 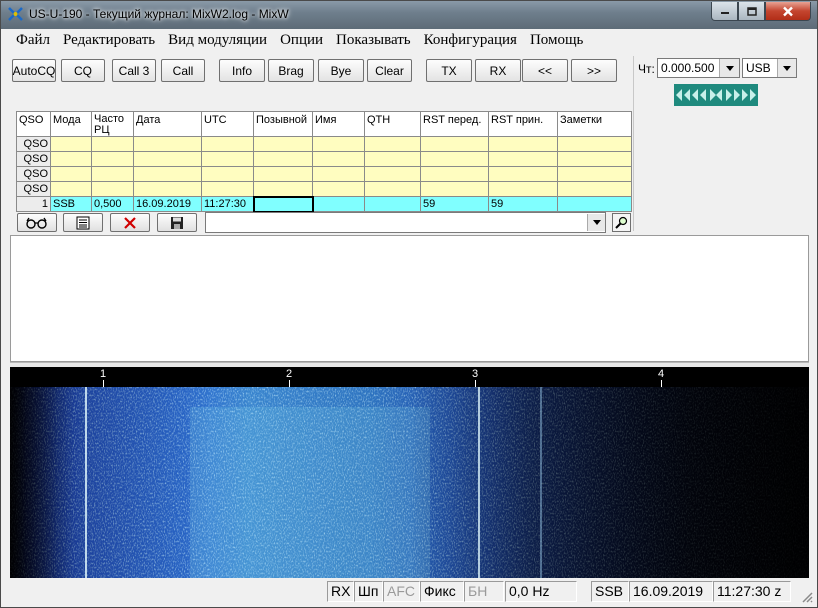 I want to click on cell-rst-sent: 59, so click(x=454, y=204).